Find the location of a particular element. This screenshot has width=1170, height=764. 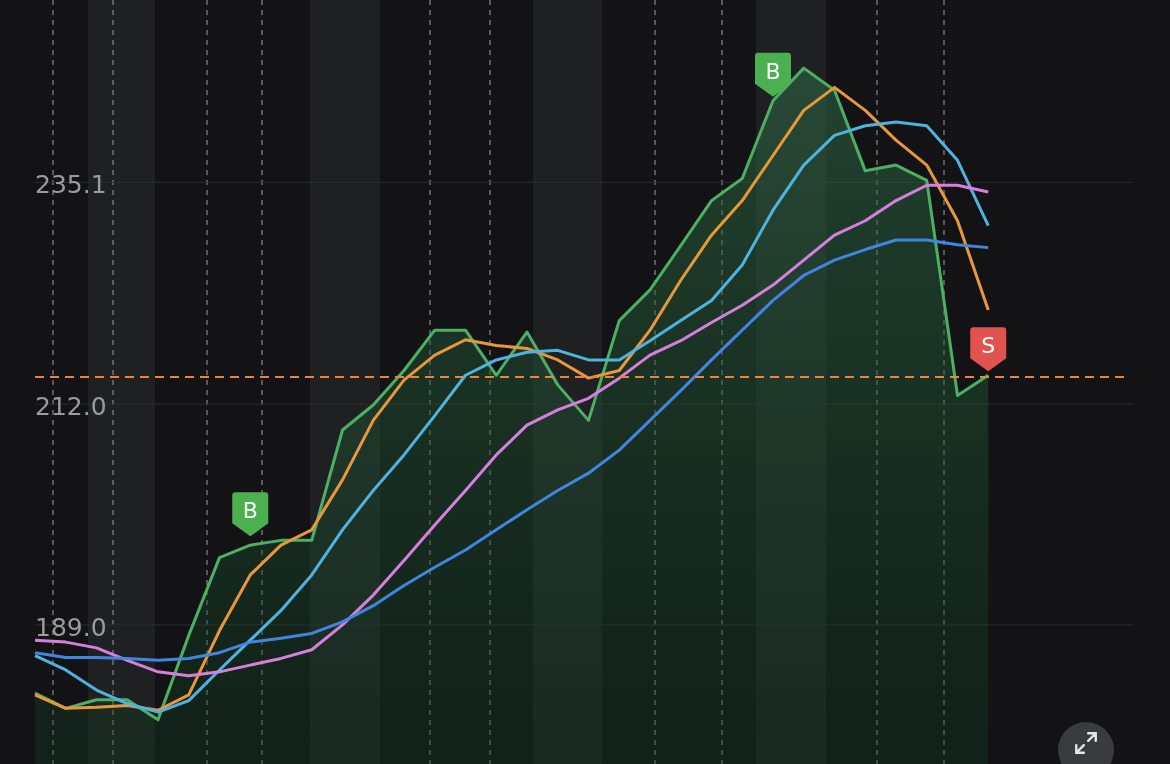

y-tick-label: 212.0 is located at coordinates (71, 407).